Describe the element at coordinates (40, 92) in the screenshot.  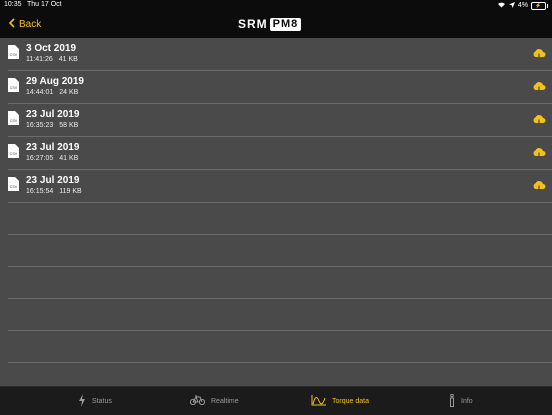
I see `file-time: 14:44:01` at that location.